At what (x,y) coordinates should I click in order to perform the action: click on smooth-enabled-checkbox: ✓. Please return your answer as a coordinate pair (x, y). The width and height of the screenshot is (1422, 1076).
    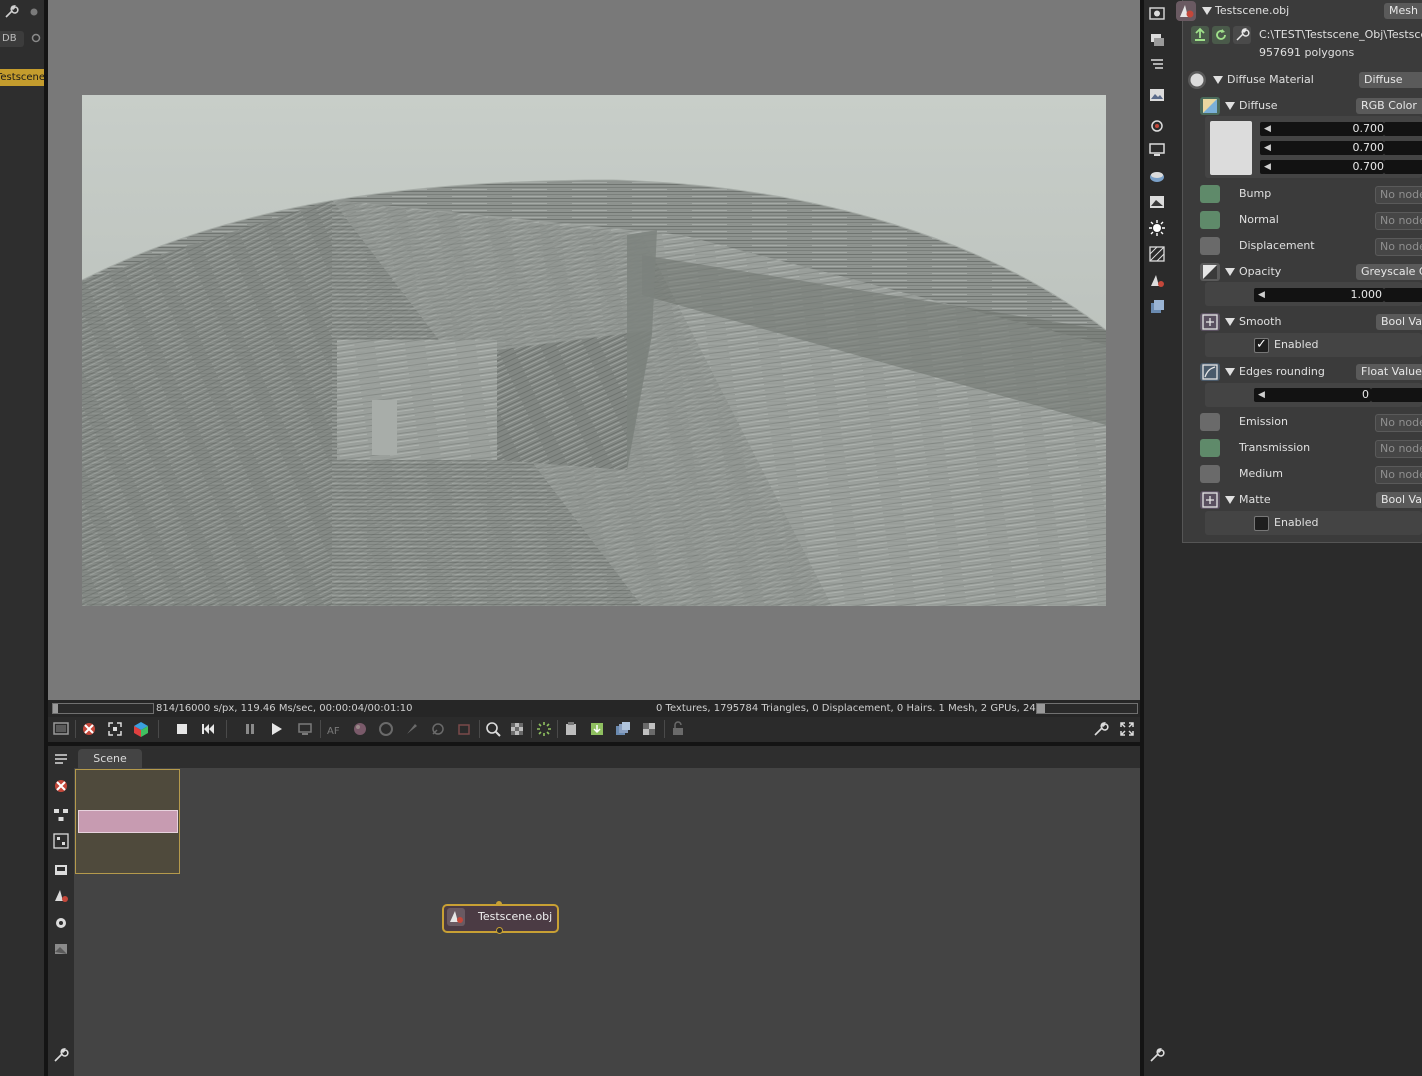
    Looking at the image, I should click on (1261, 345).